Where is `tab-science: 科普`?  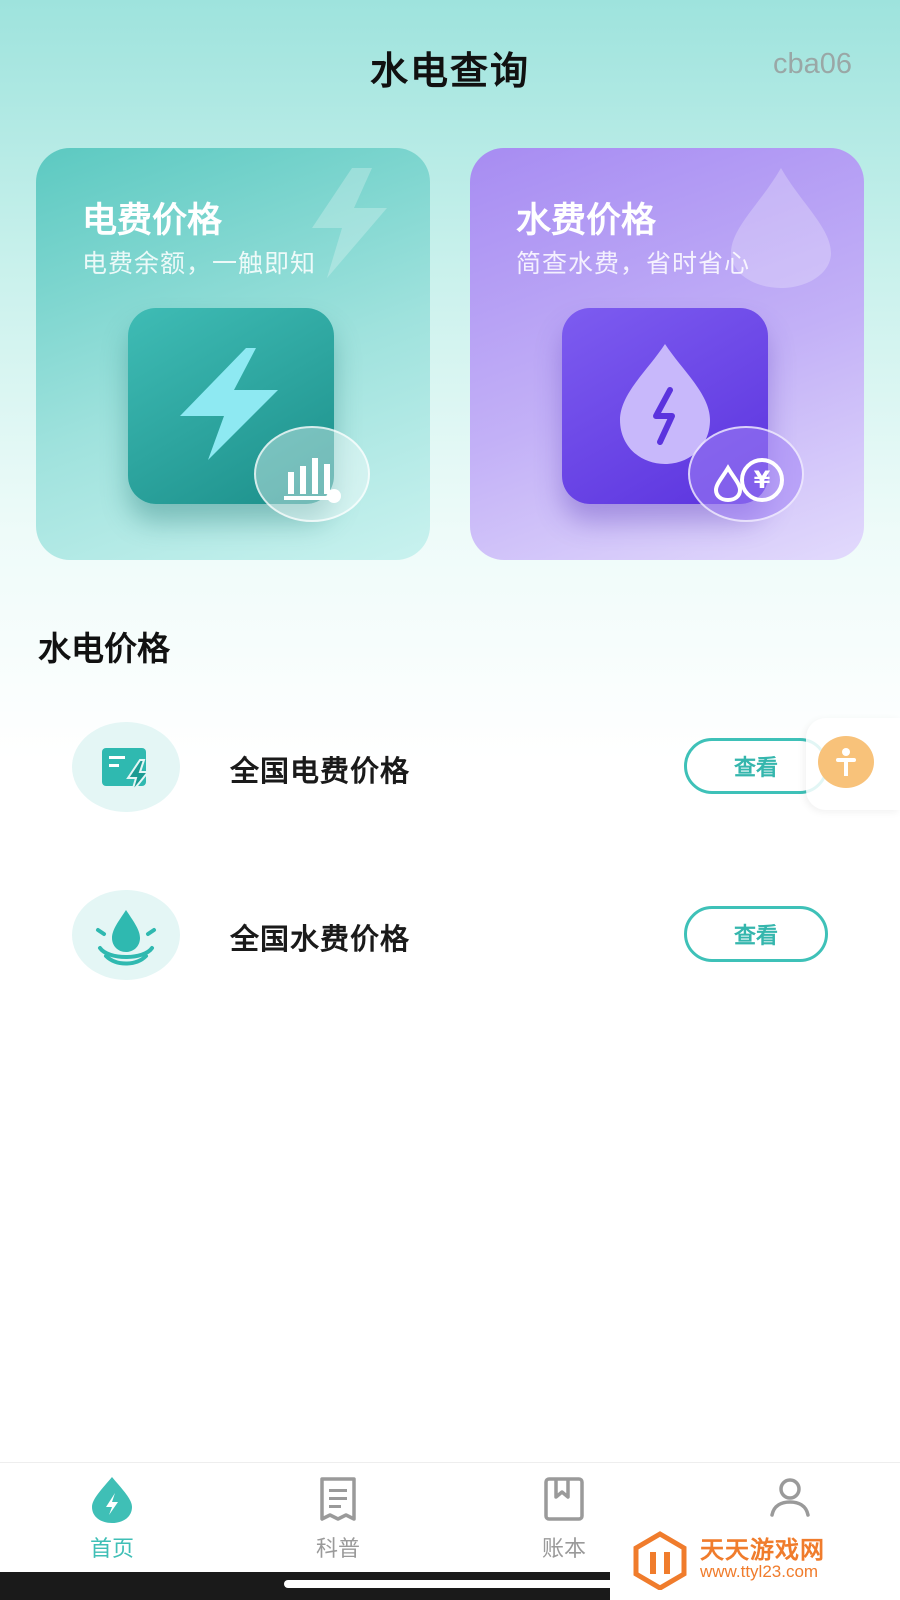
tab-science: 科普 is located at coordinates (338, 1518).